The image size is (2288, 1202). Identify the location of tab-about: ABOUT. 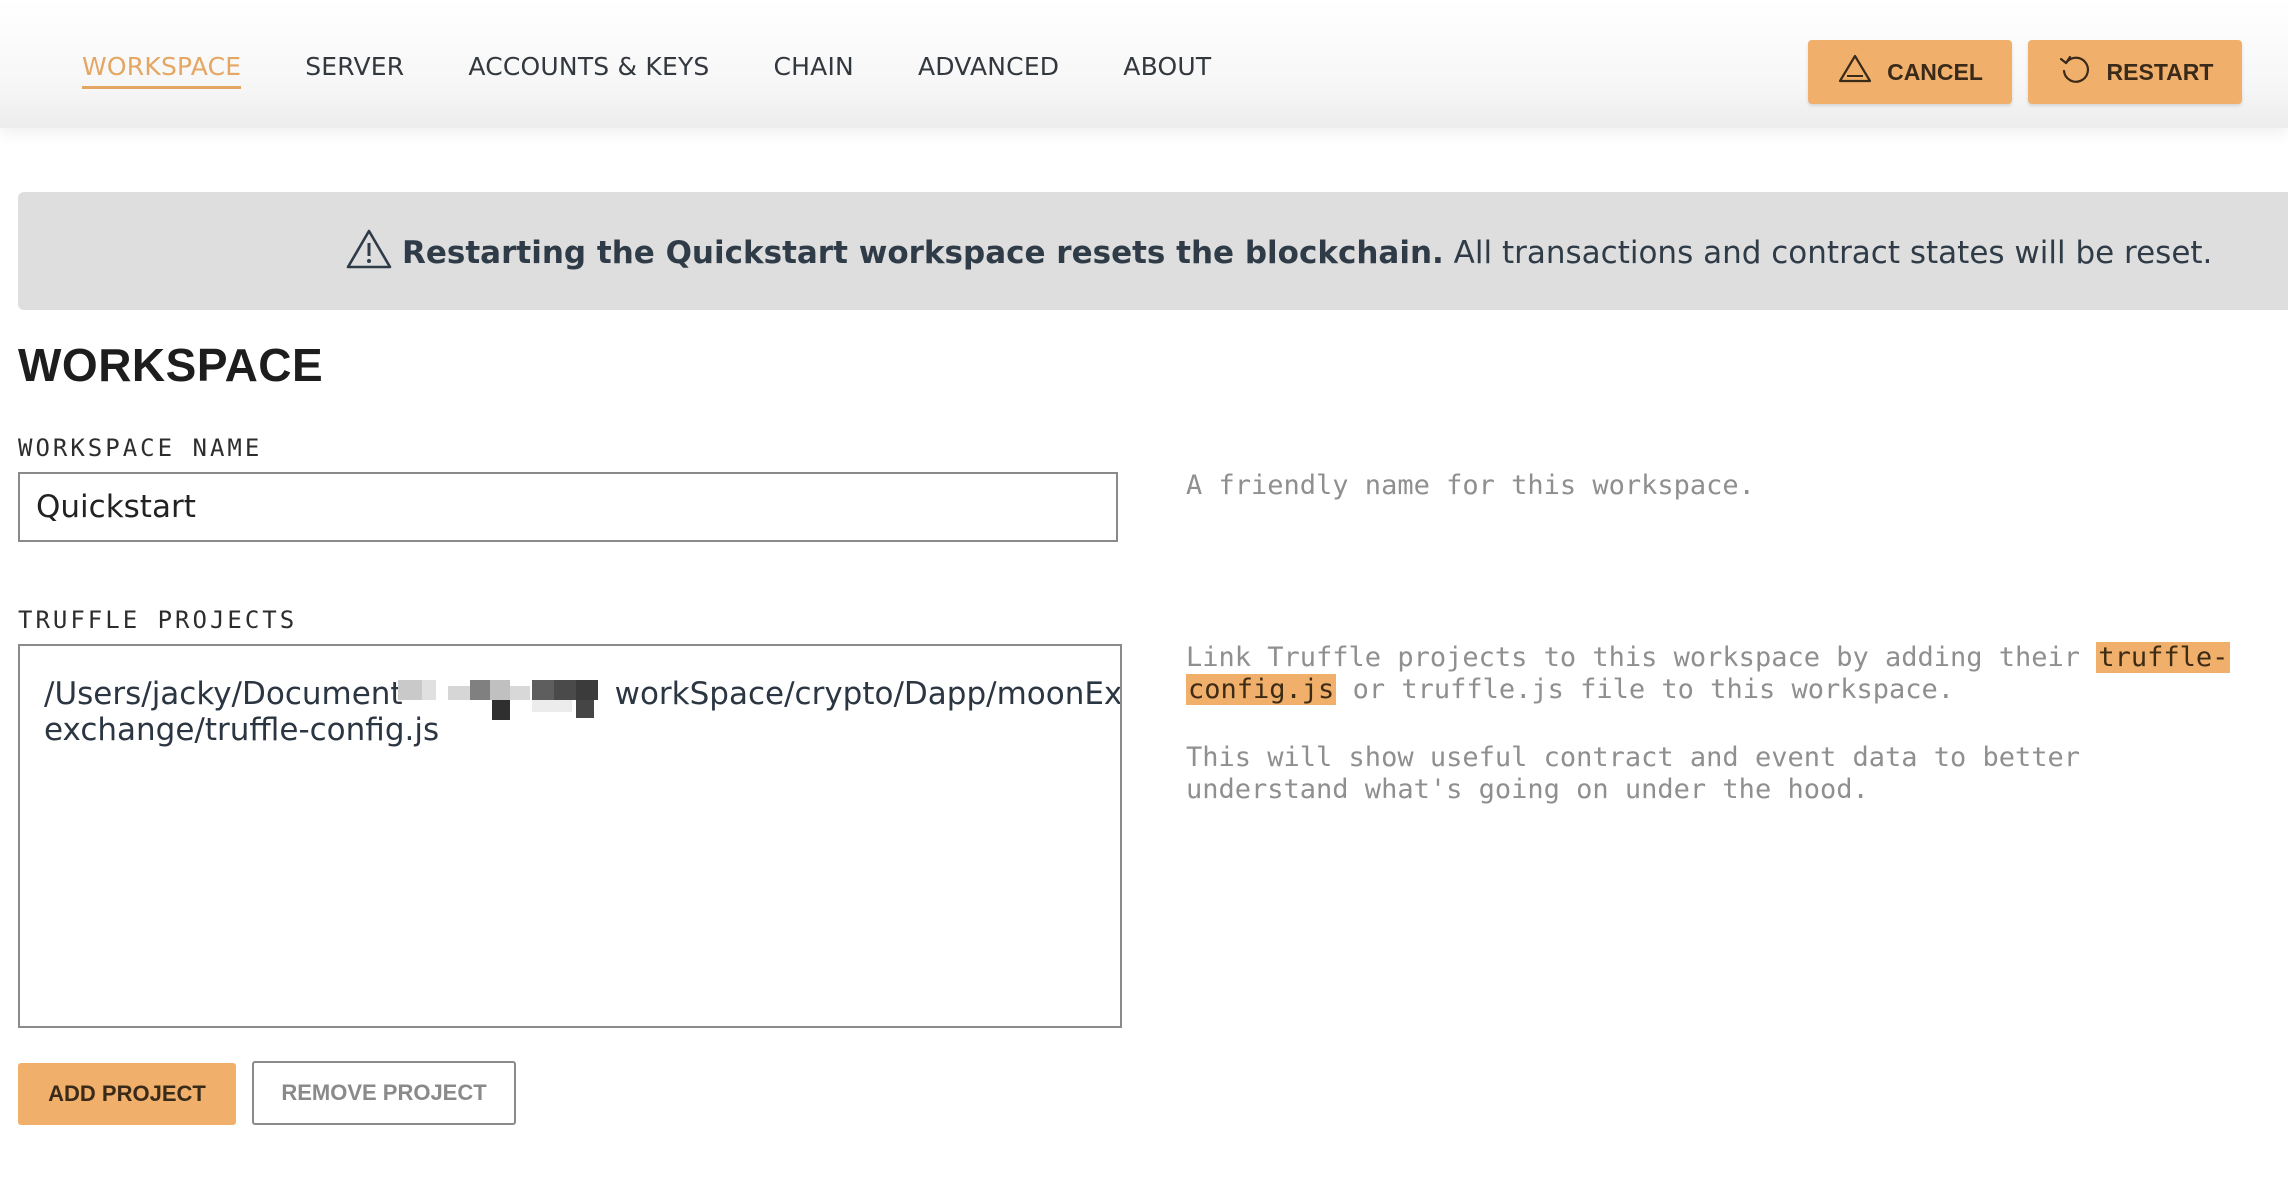
(1167, 70).